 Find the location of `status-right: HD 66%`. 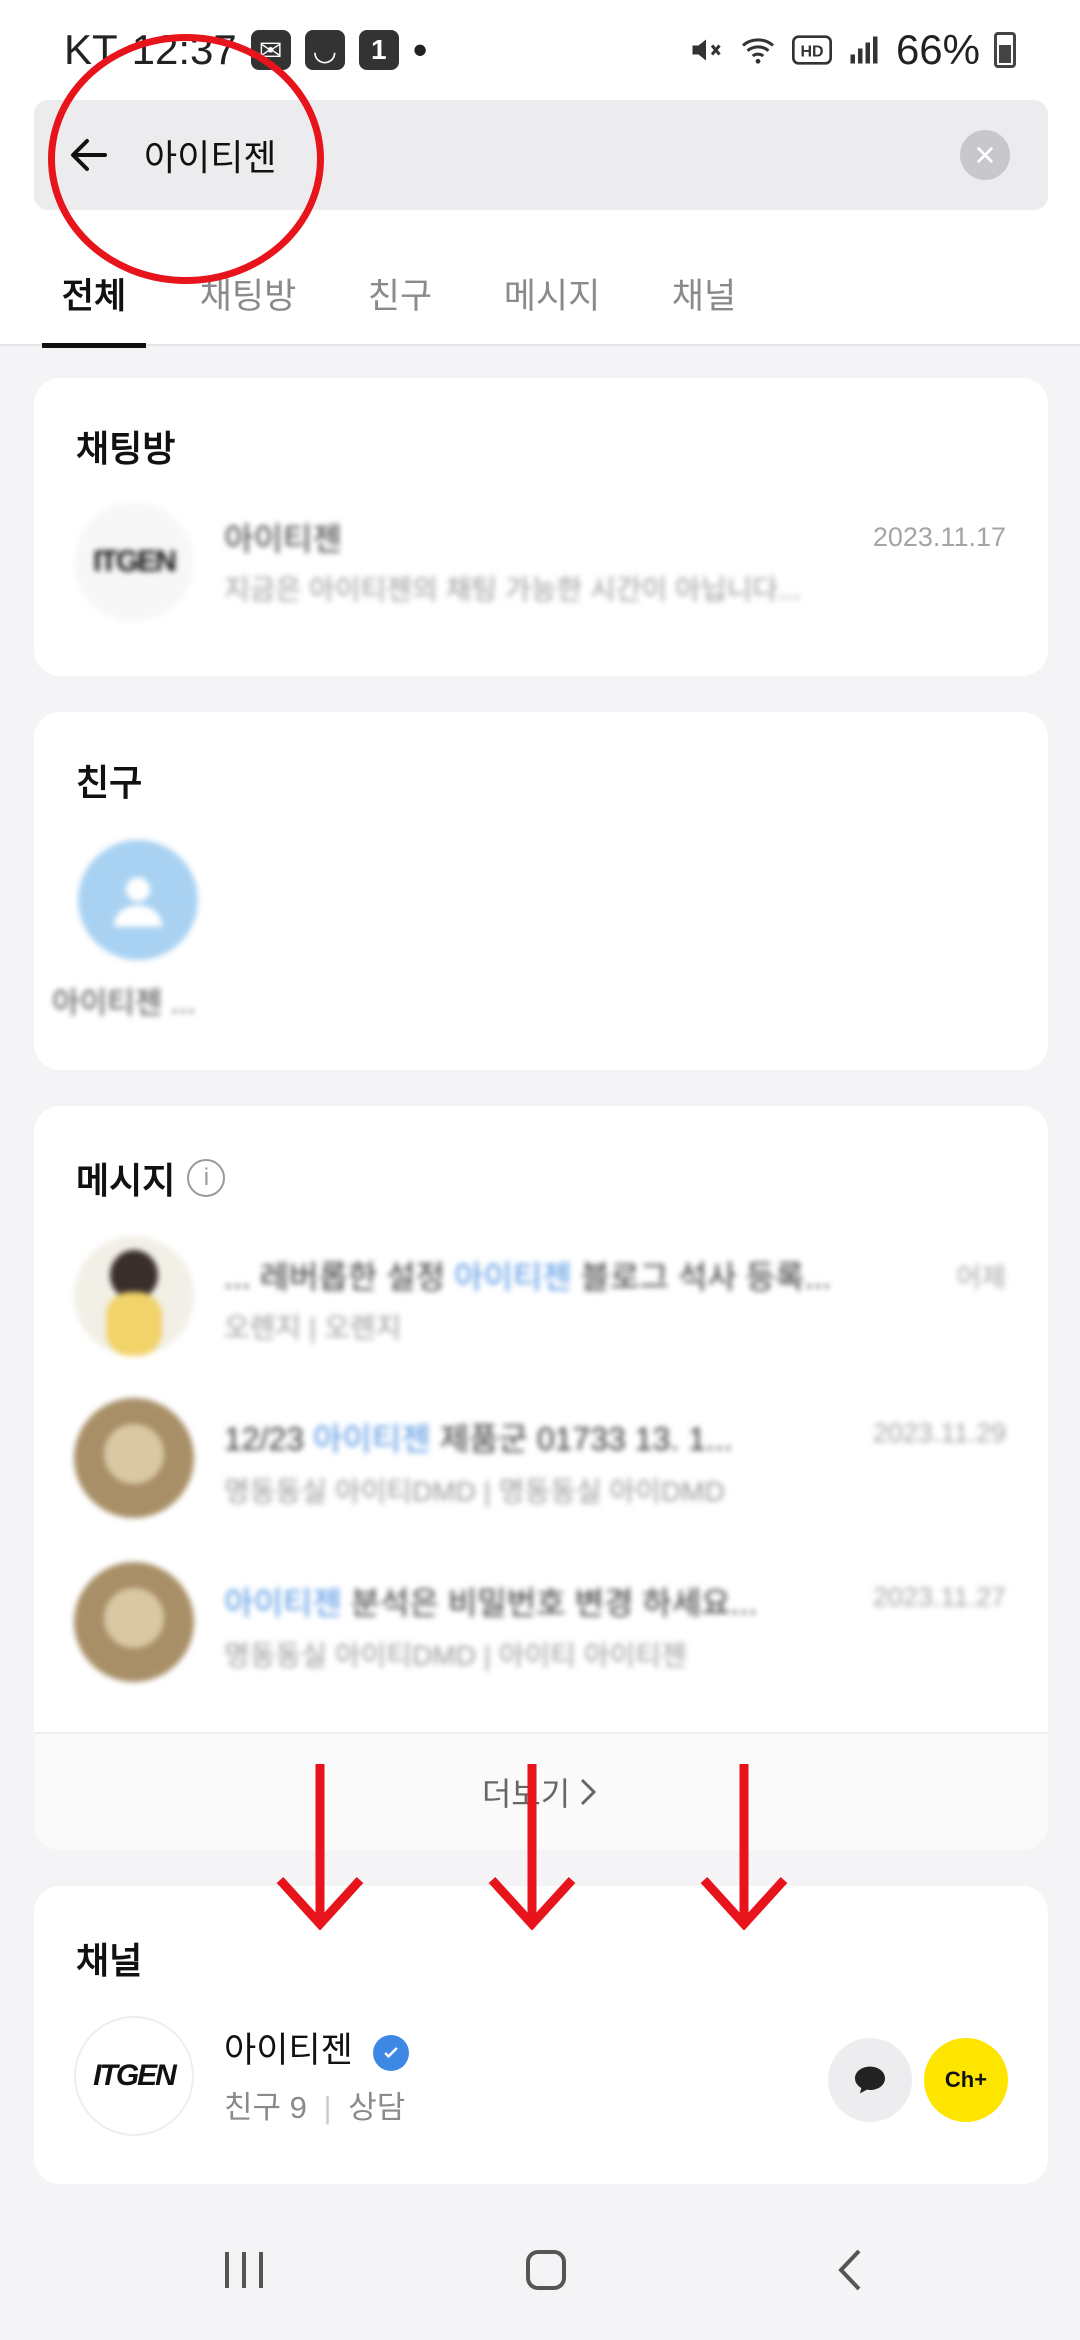

status-right: HD 66% is located at coordinates (852, 50).